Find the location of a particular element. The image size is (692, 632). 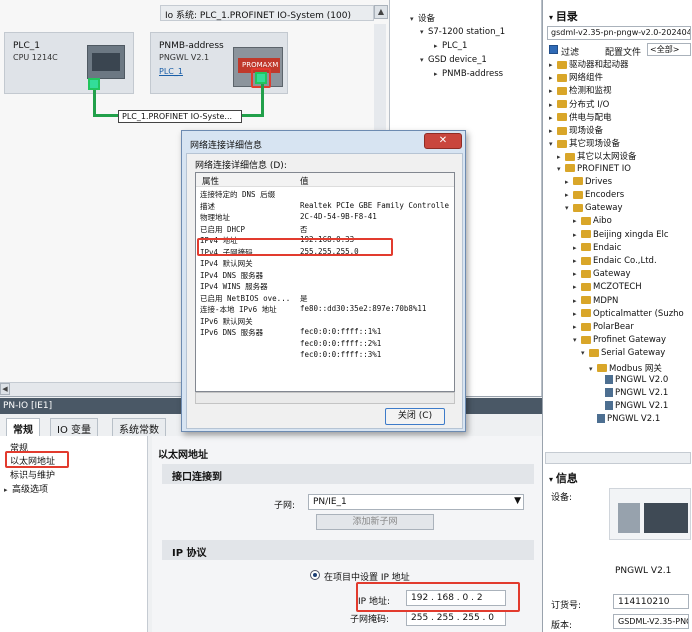

scroll-up-button: ▲ is located at coordinates (381, 12).